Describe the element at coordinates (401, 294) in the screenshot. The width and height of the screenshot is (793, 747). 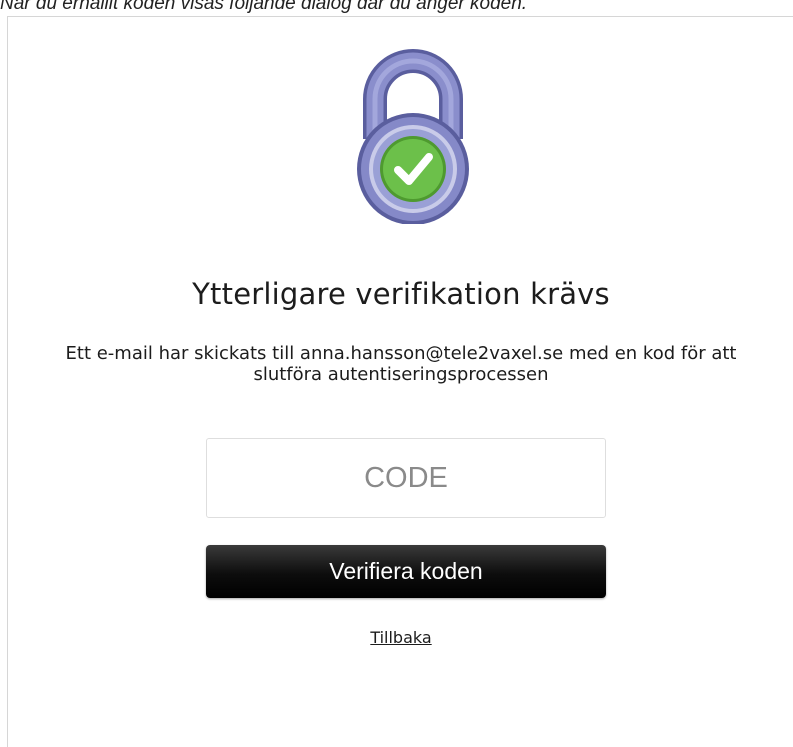
I see `dialog-title: Ytterligare verifikation krävs` at that location.